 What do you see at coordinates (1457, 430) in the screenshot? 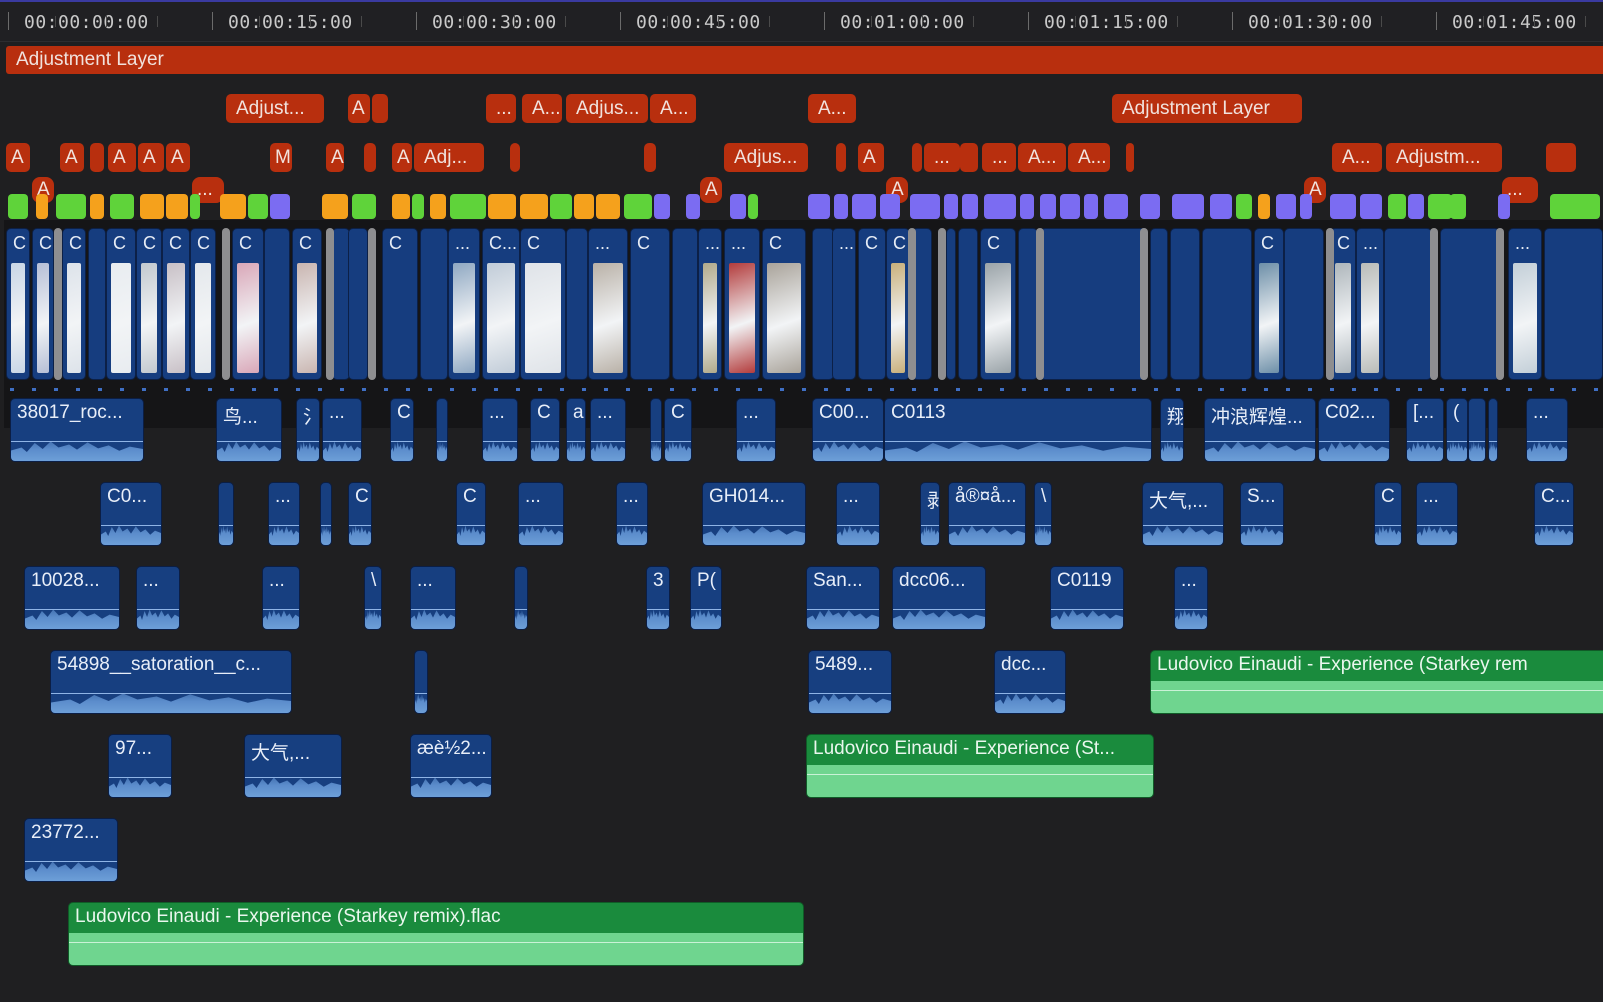
I see `audio-clip: (` at bounding box center [1457, 430].